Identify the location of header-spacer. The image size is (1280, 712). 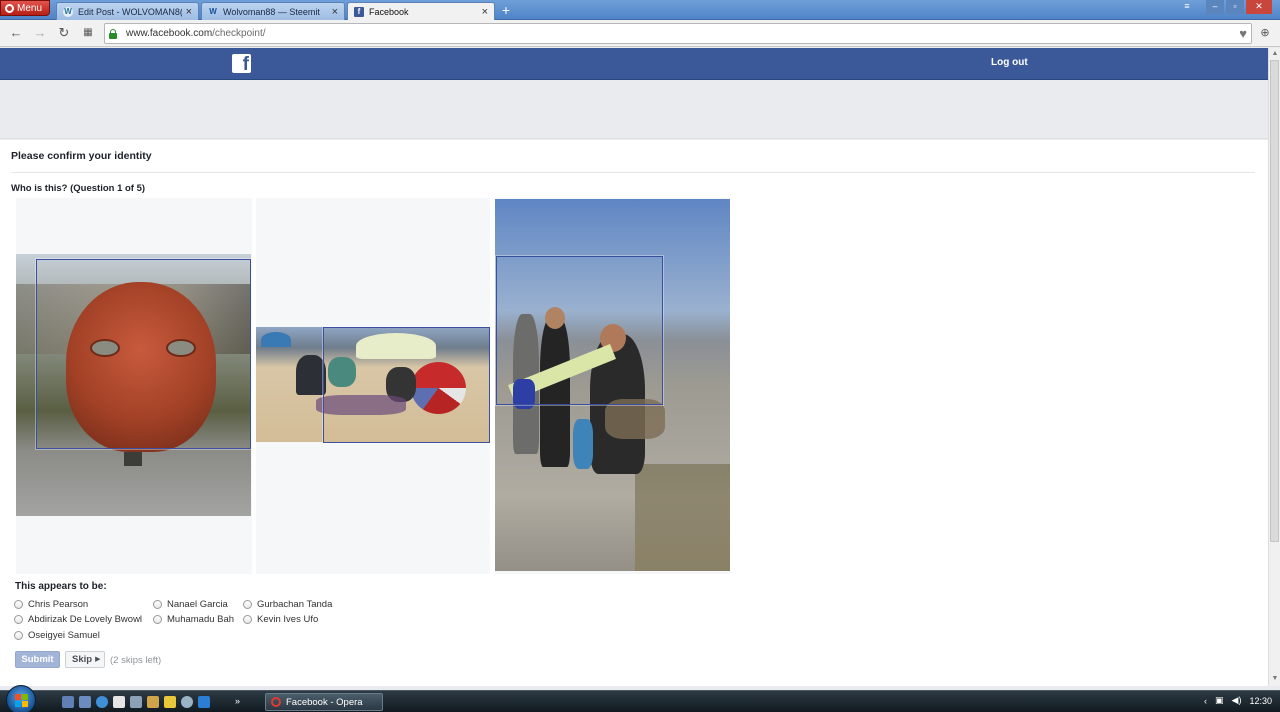
(634, 109).